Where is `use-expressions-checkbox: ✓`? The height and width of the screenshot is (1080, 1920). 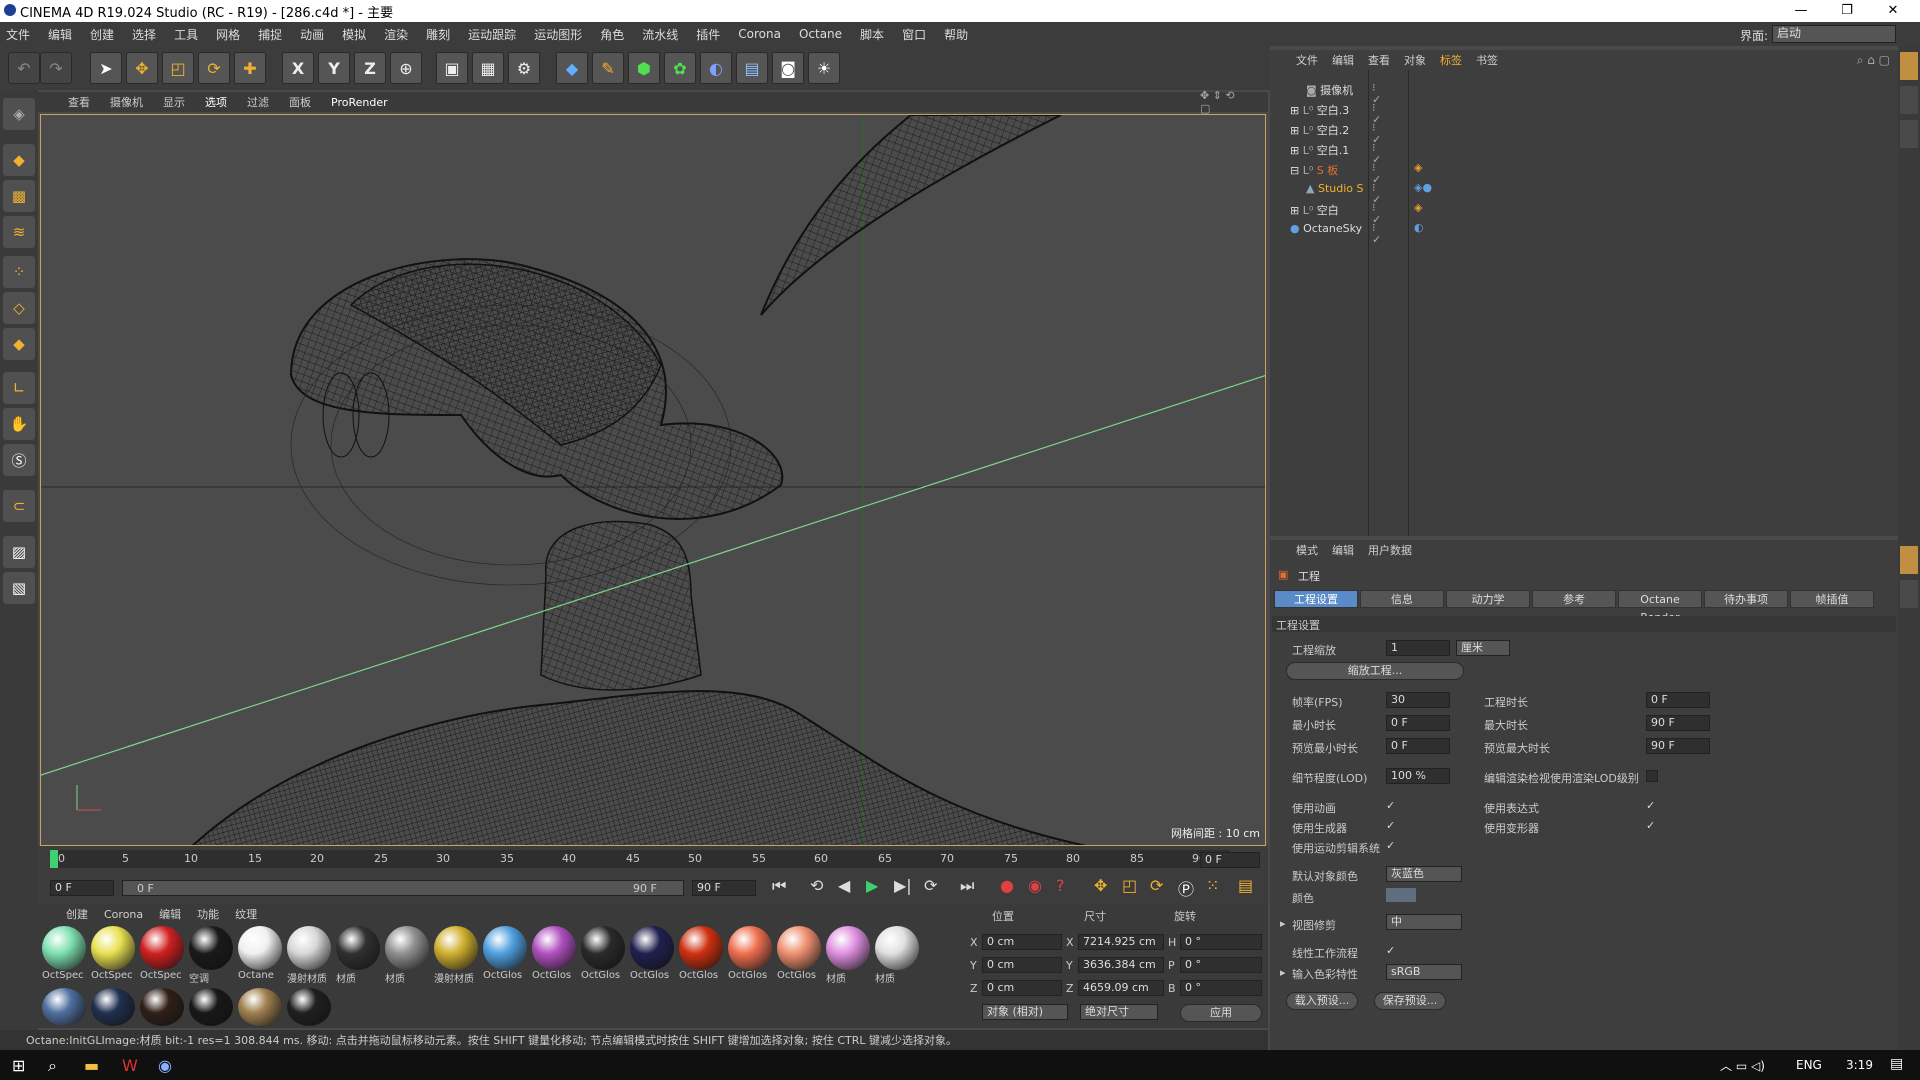 use-expressions-checkbox: ✓ is located at coordinates (1652, 806).